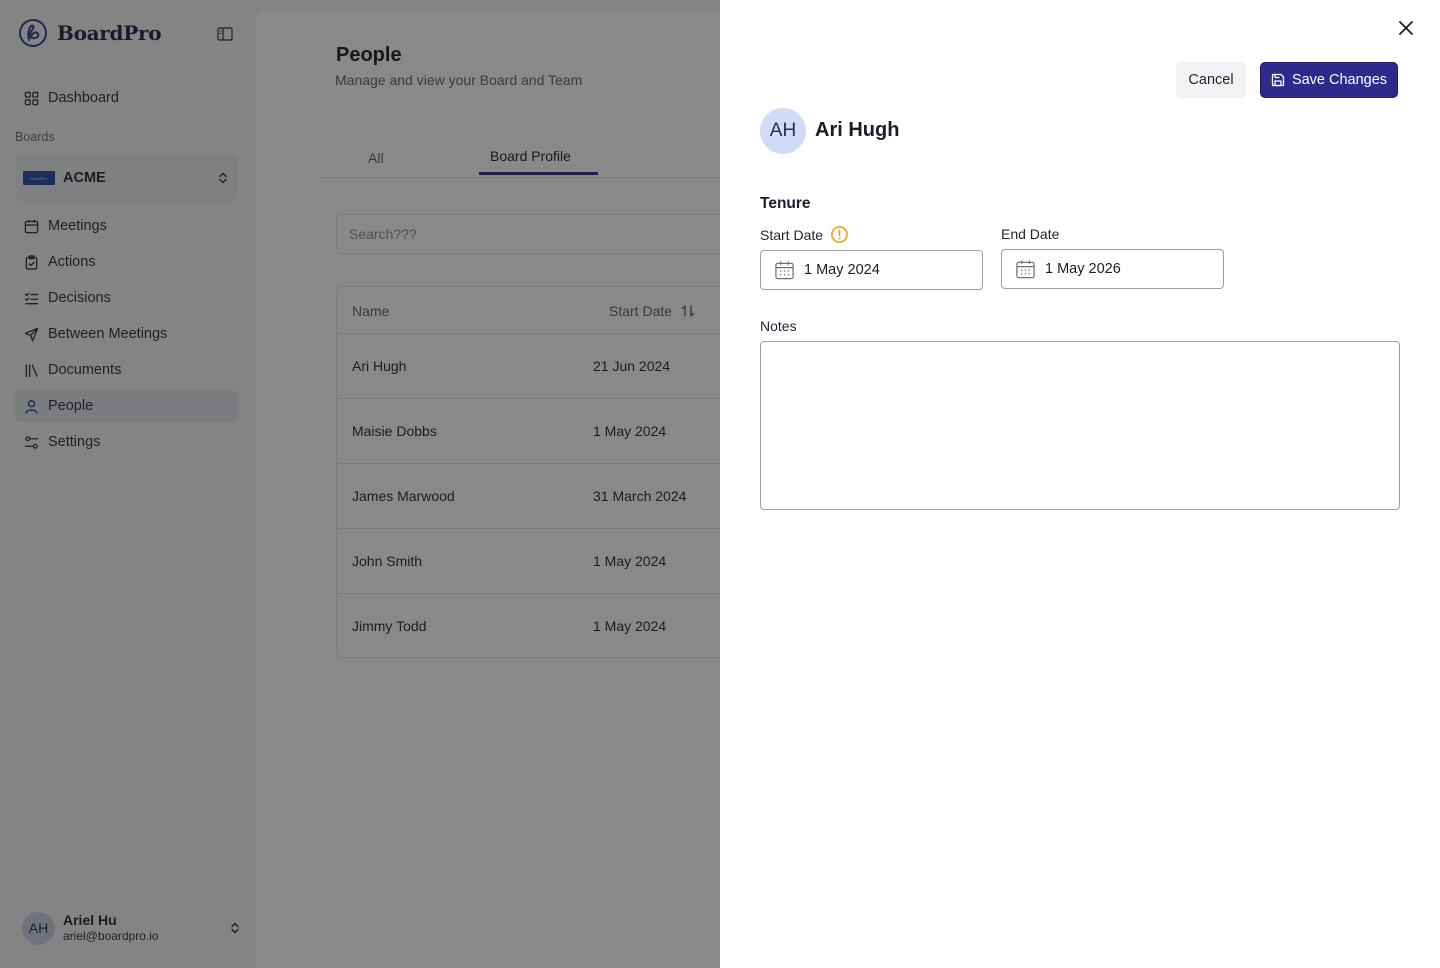 Image resolution: width=1440 pixels, height=968 pixels. What do you see at coordinates (1030, 234) in the screenshot?
I see `end-date-label: End Date` at bounding box center [1030, 234].